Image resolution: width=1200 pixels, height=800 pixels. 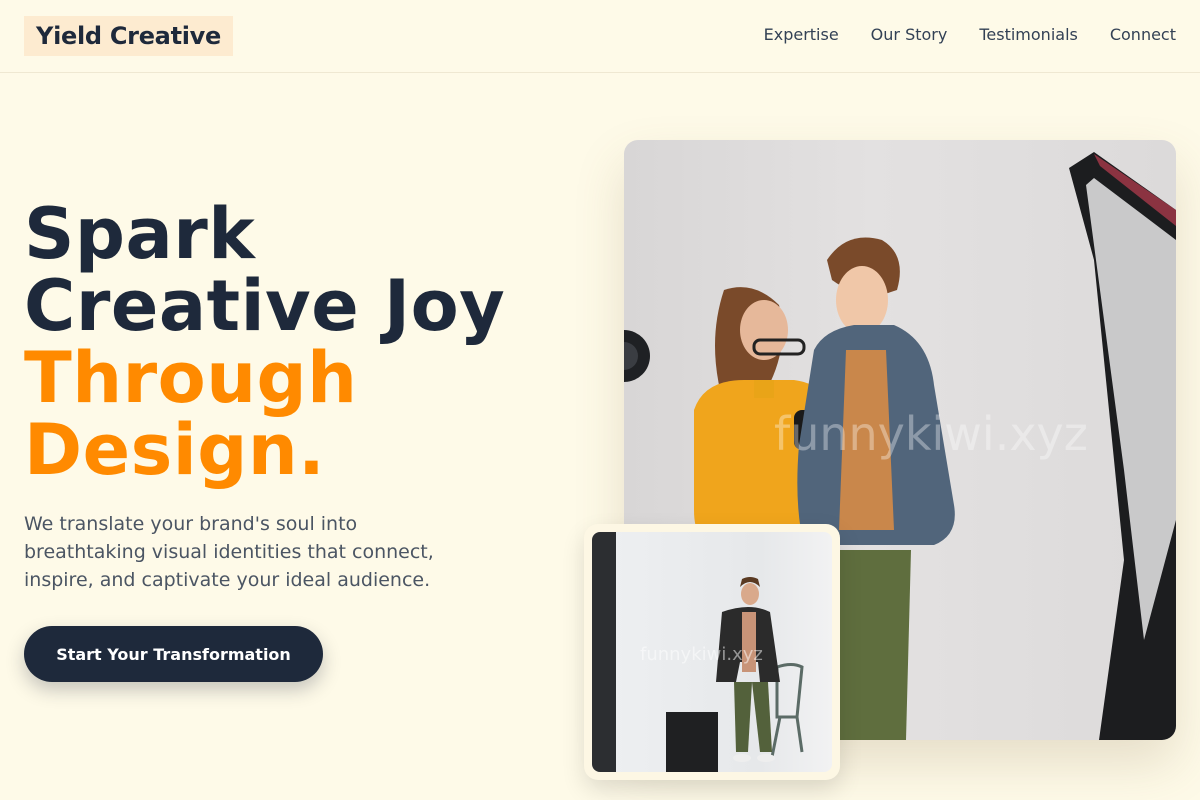 What do you see at coordinates (970, 35) in the screenshot?
I see `main-nav: Expertise Our Story Testimonials Connect` at bounding box center [970, 35].